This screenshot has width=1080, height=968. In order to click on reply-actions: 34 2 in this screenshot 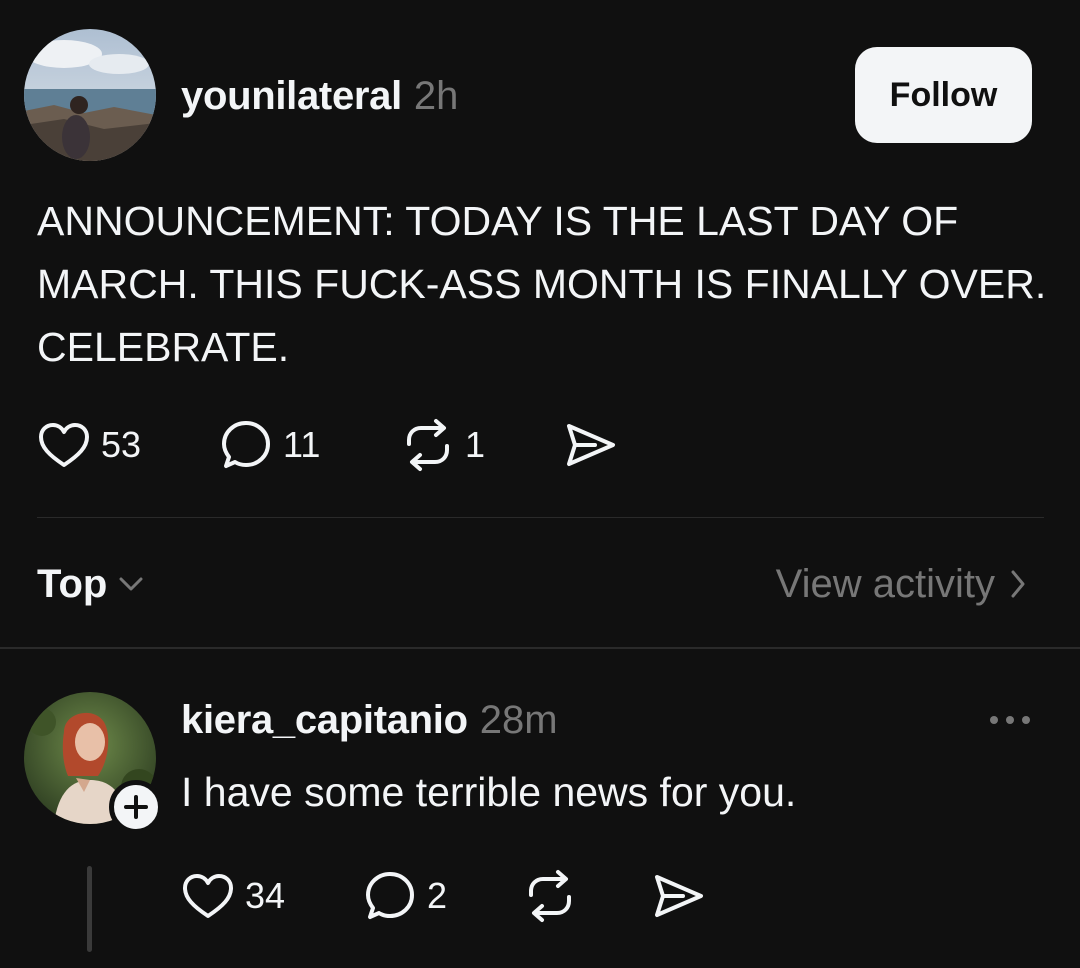, I will do `click(443, 896)`.